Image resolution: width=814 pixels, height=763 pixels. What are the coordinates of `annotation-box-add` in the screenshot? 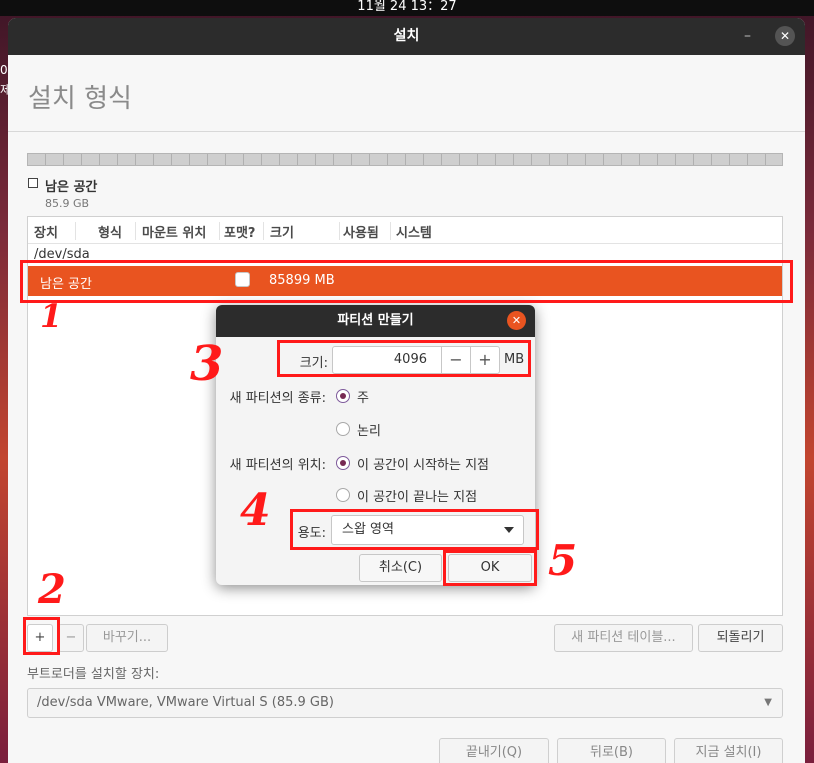 It's located at (41, 636).